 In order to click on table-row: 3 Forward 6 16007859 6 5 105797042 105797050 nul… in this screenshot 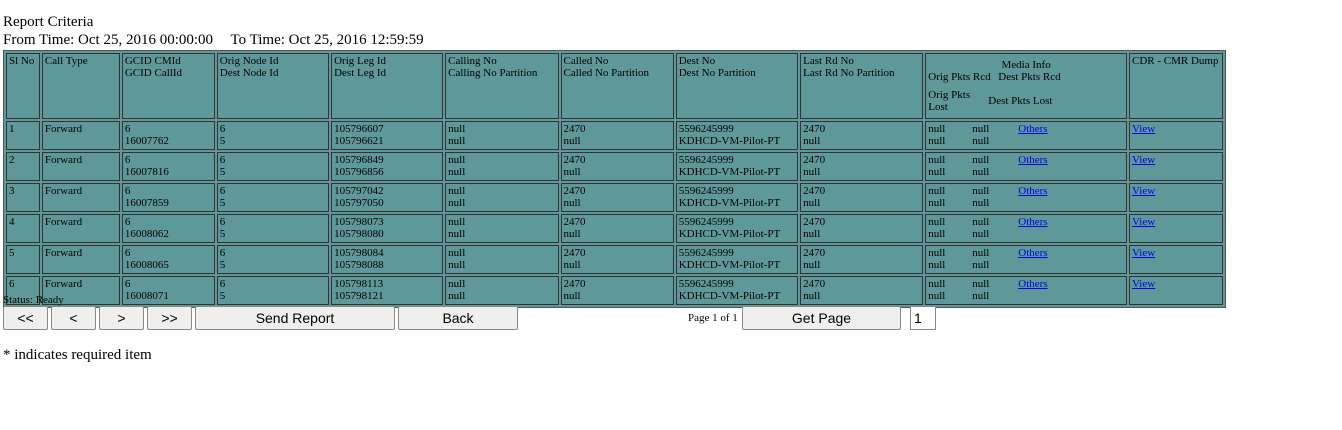, I will do `click(614, 197)`.